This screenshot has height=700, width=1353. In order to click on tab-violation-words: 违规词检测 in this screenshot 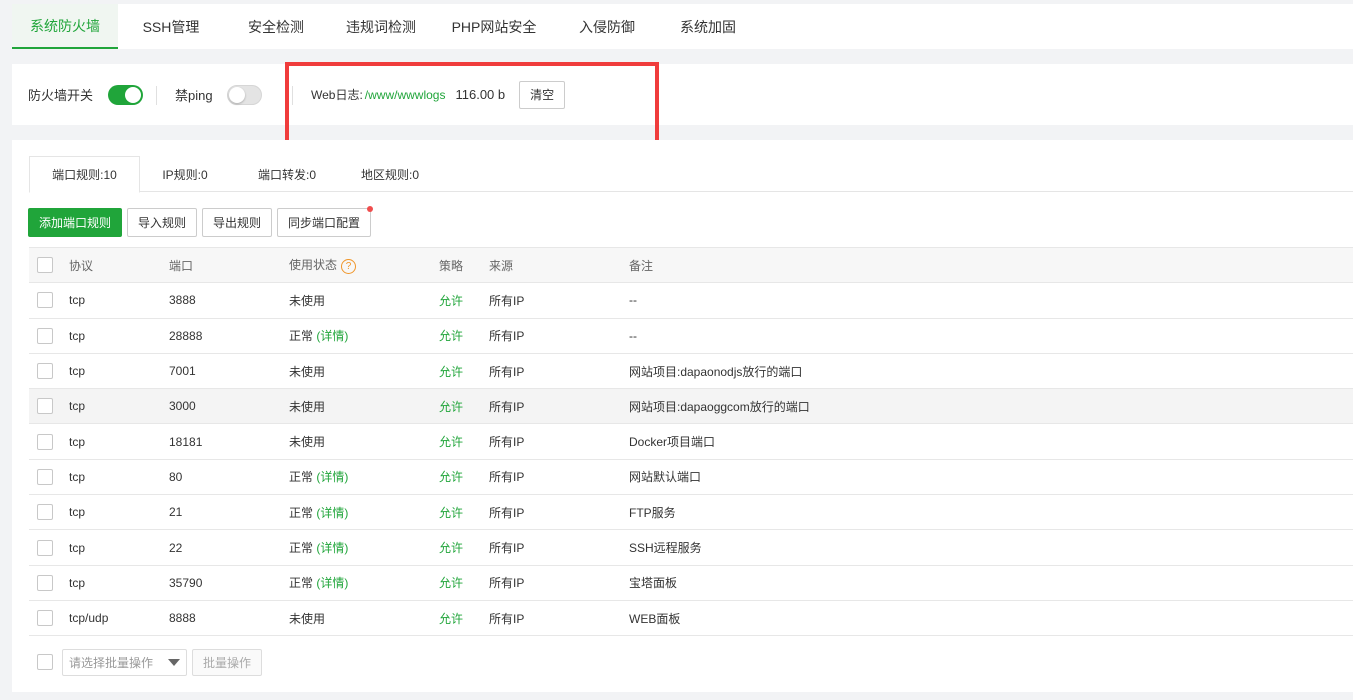, I will do `click(381, 26)`.